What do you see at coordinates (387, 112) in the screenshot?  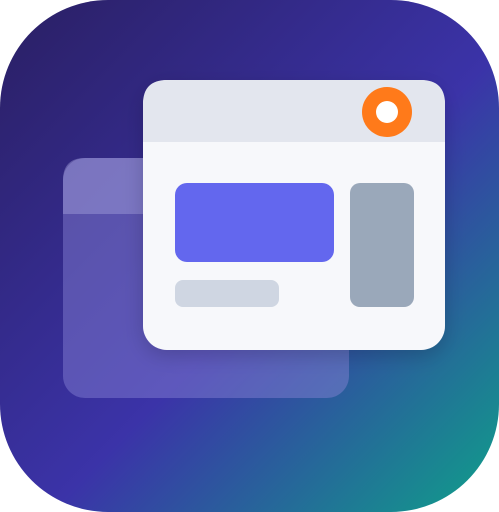 I see `status-dot-icon` at bounding box center [387, 112].